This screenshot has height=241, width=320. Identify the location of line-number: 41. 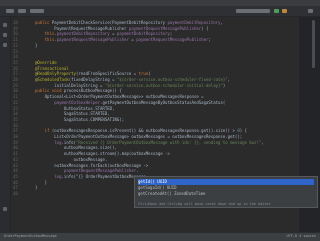
(15, 154).